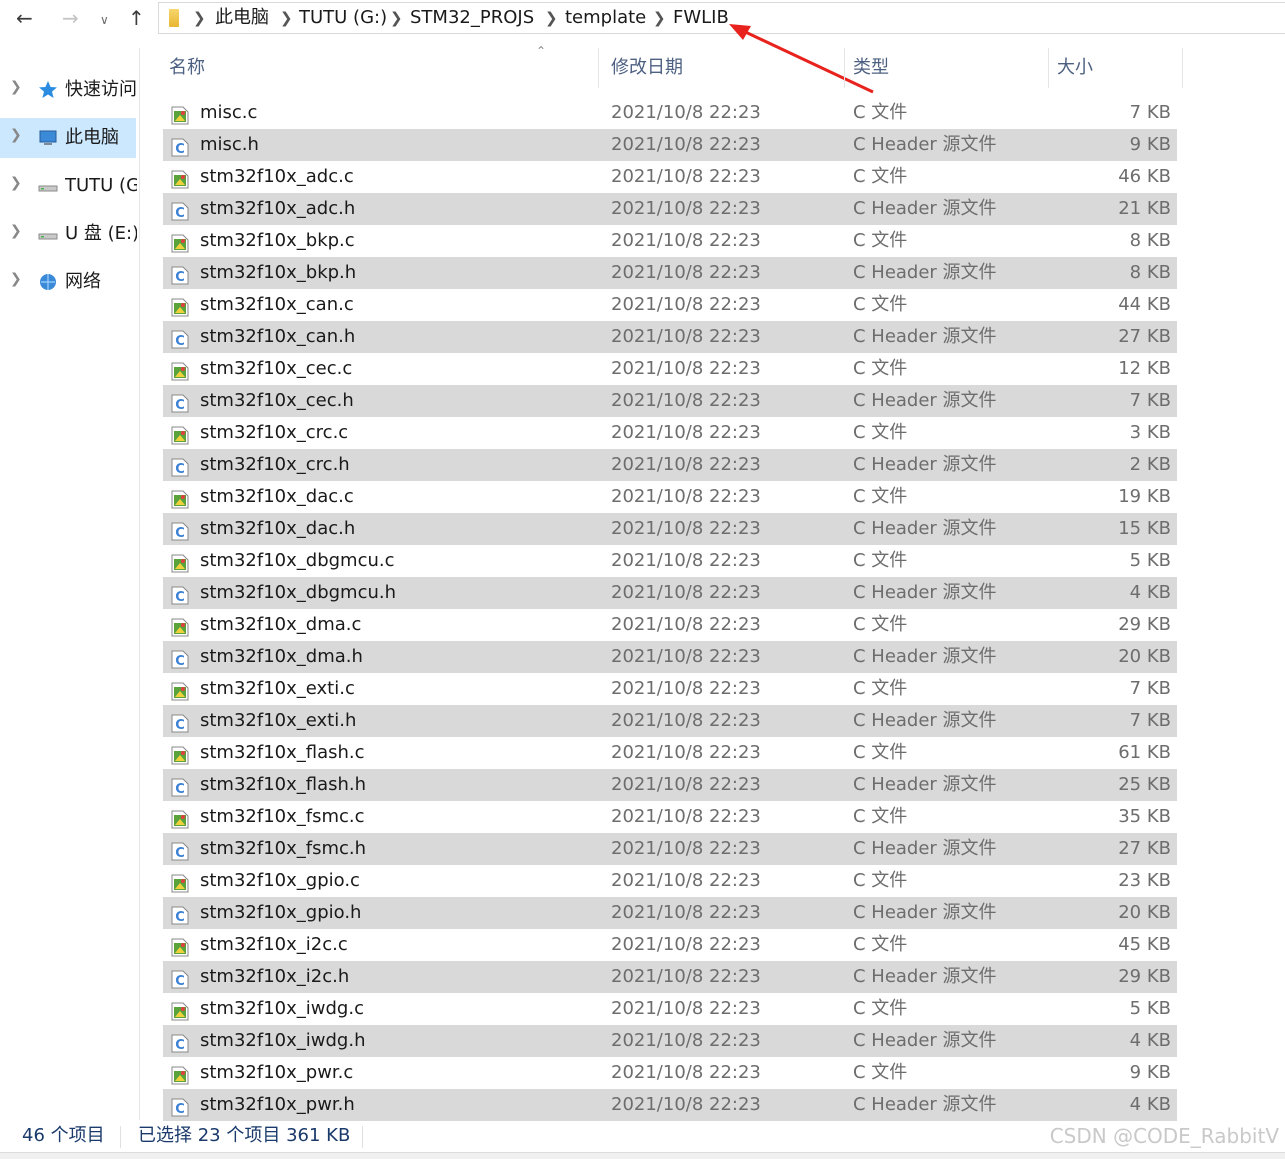 The width and height of the screenshot is (1285, 1159). I want to click on sidebar-item-quick-access: ❯ 快速访问, so click(70, 90).